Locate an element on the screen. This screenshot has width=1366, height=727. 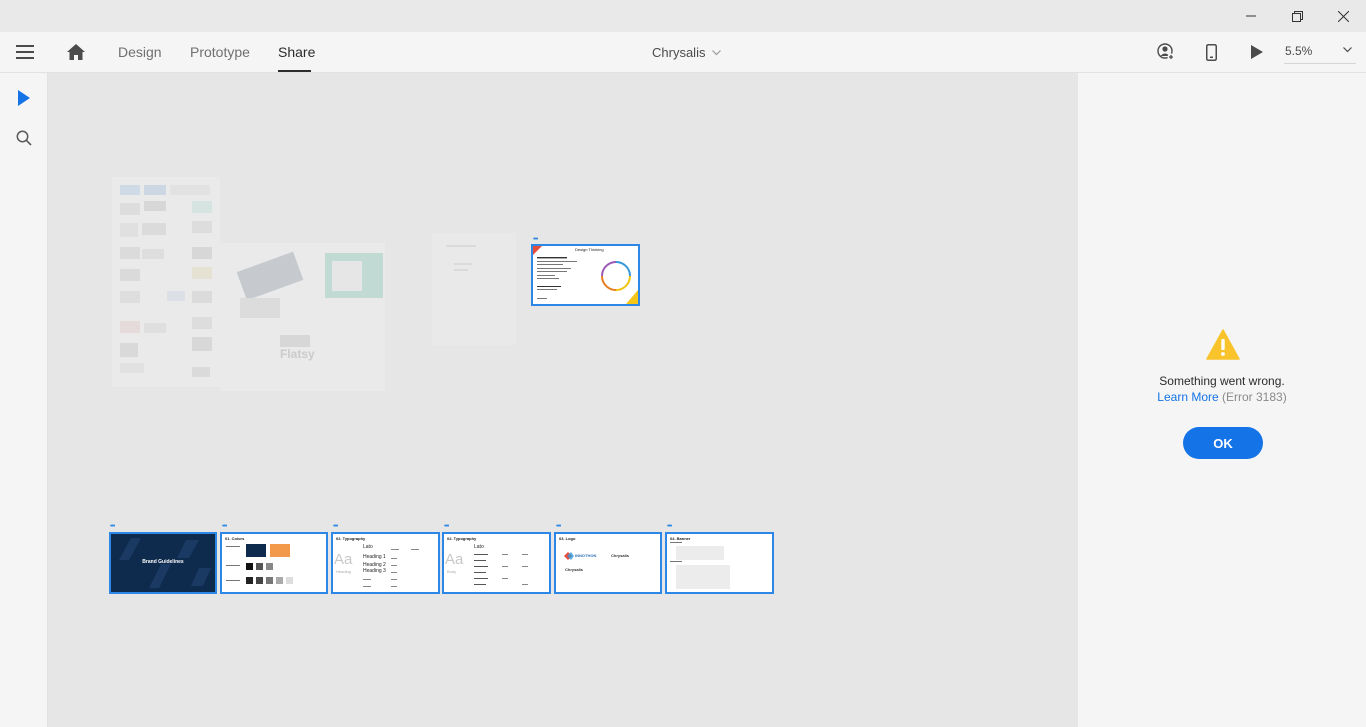
user-share-icon is located at coordinates (1166, 52).